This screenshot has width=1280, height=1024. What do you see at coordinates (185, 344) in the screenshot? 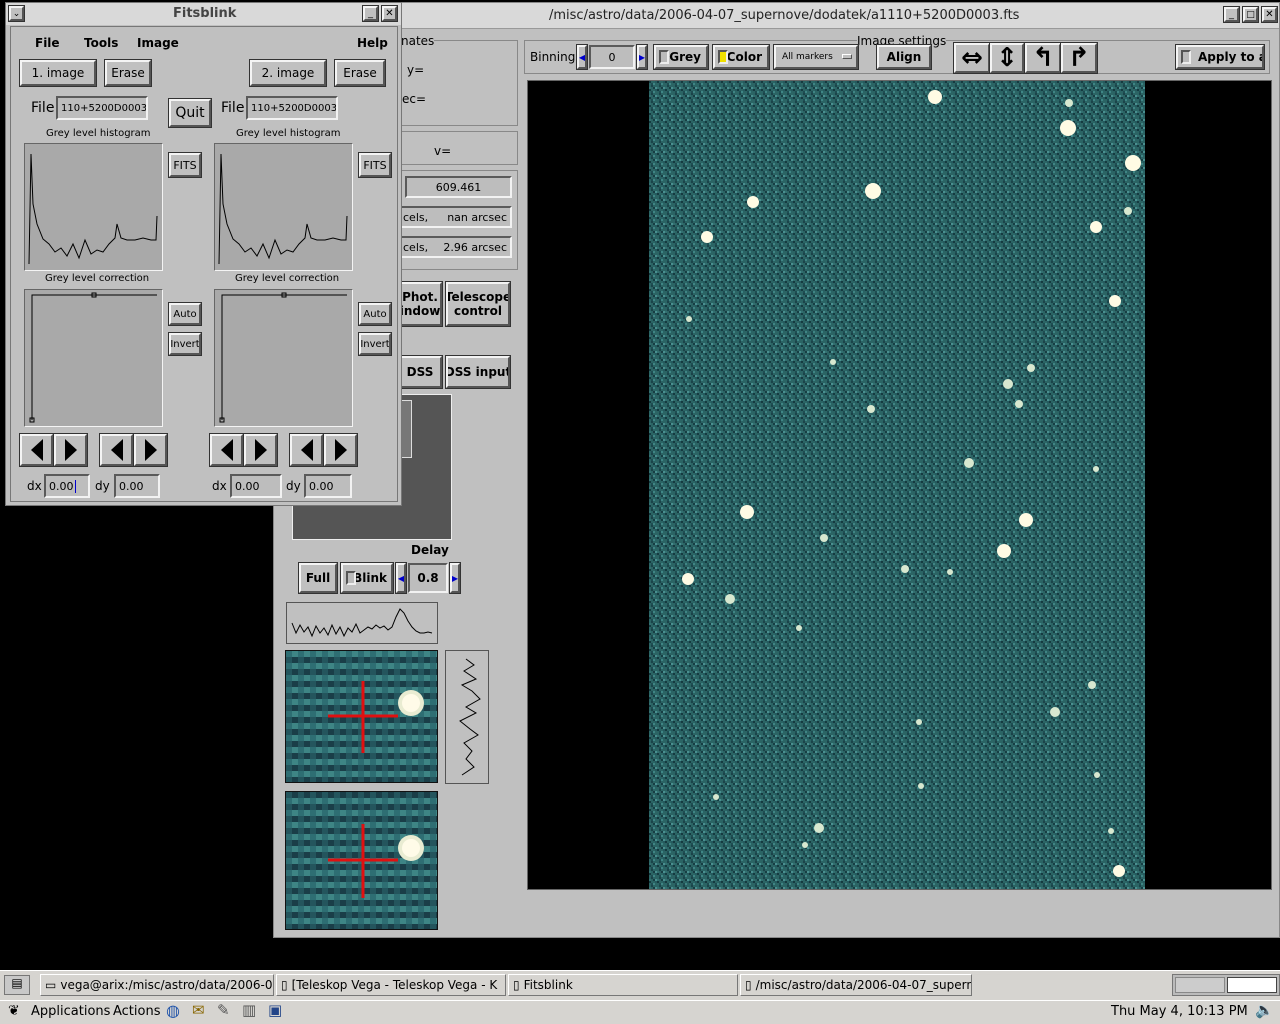
I see `left-invert-button: Invert` at bounding box center [185, 344].